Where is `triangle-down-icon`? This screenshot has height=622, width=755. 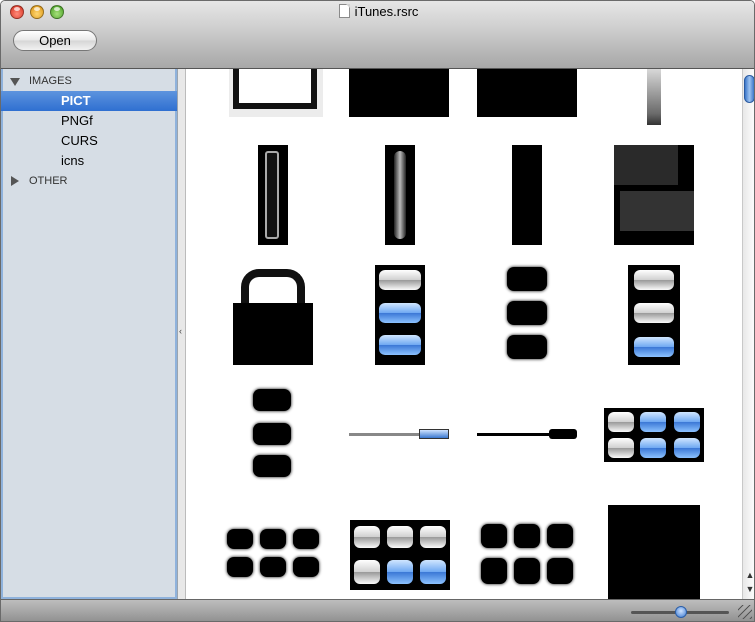 triangle-down-icon is located at coordinates (15, 82).